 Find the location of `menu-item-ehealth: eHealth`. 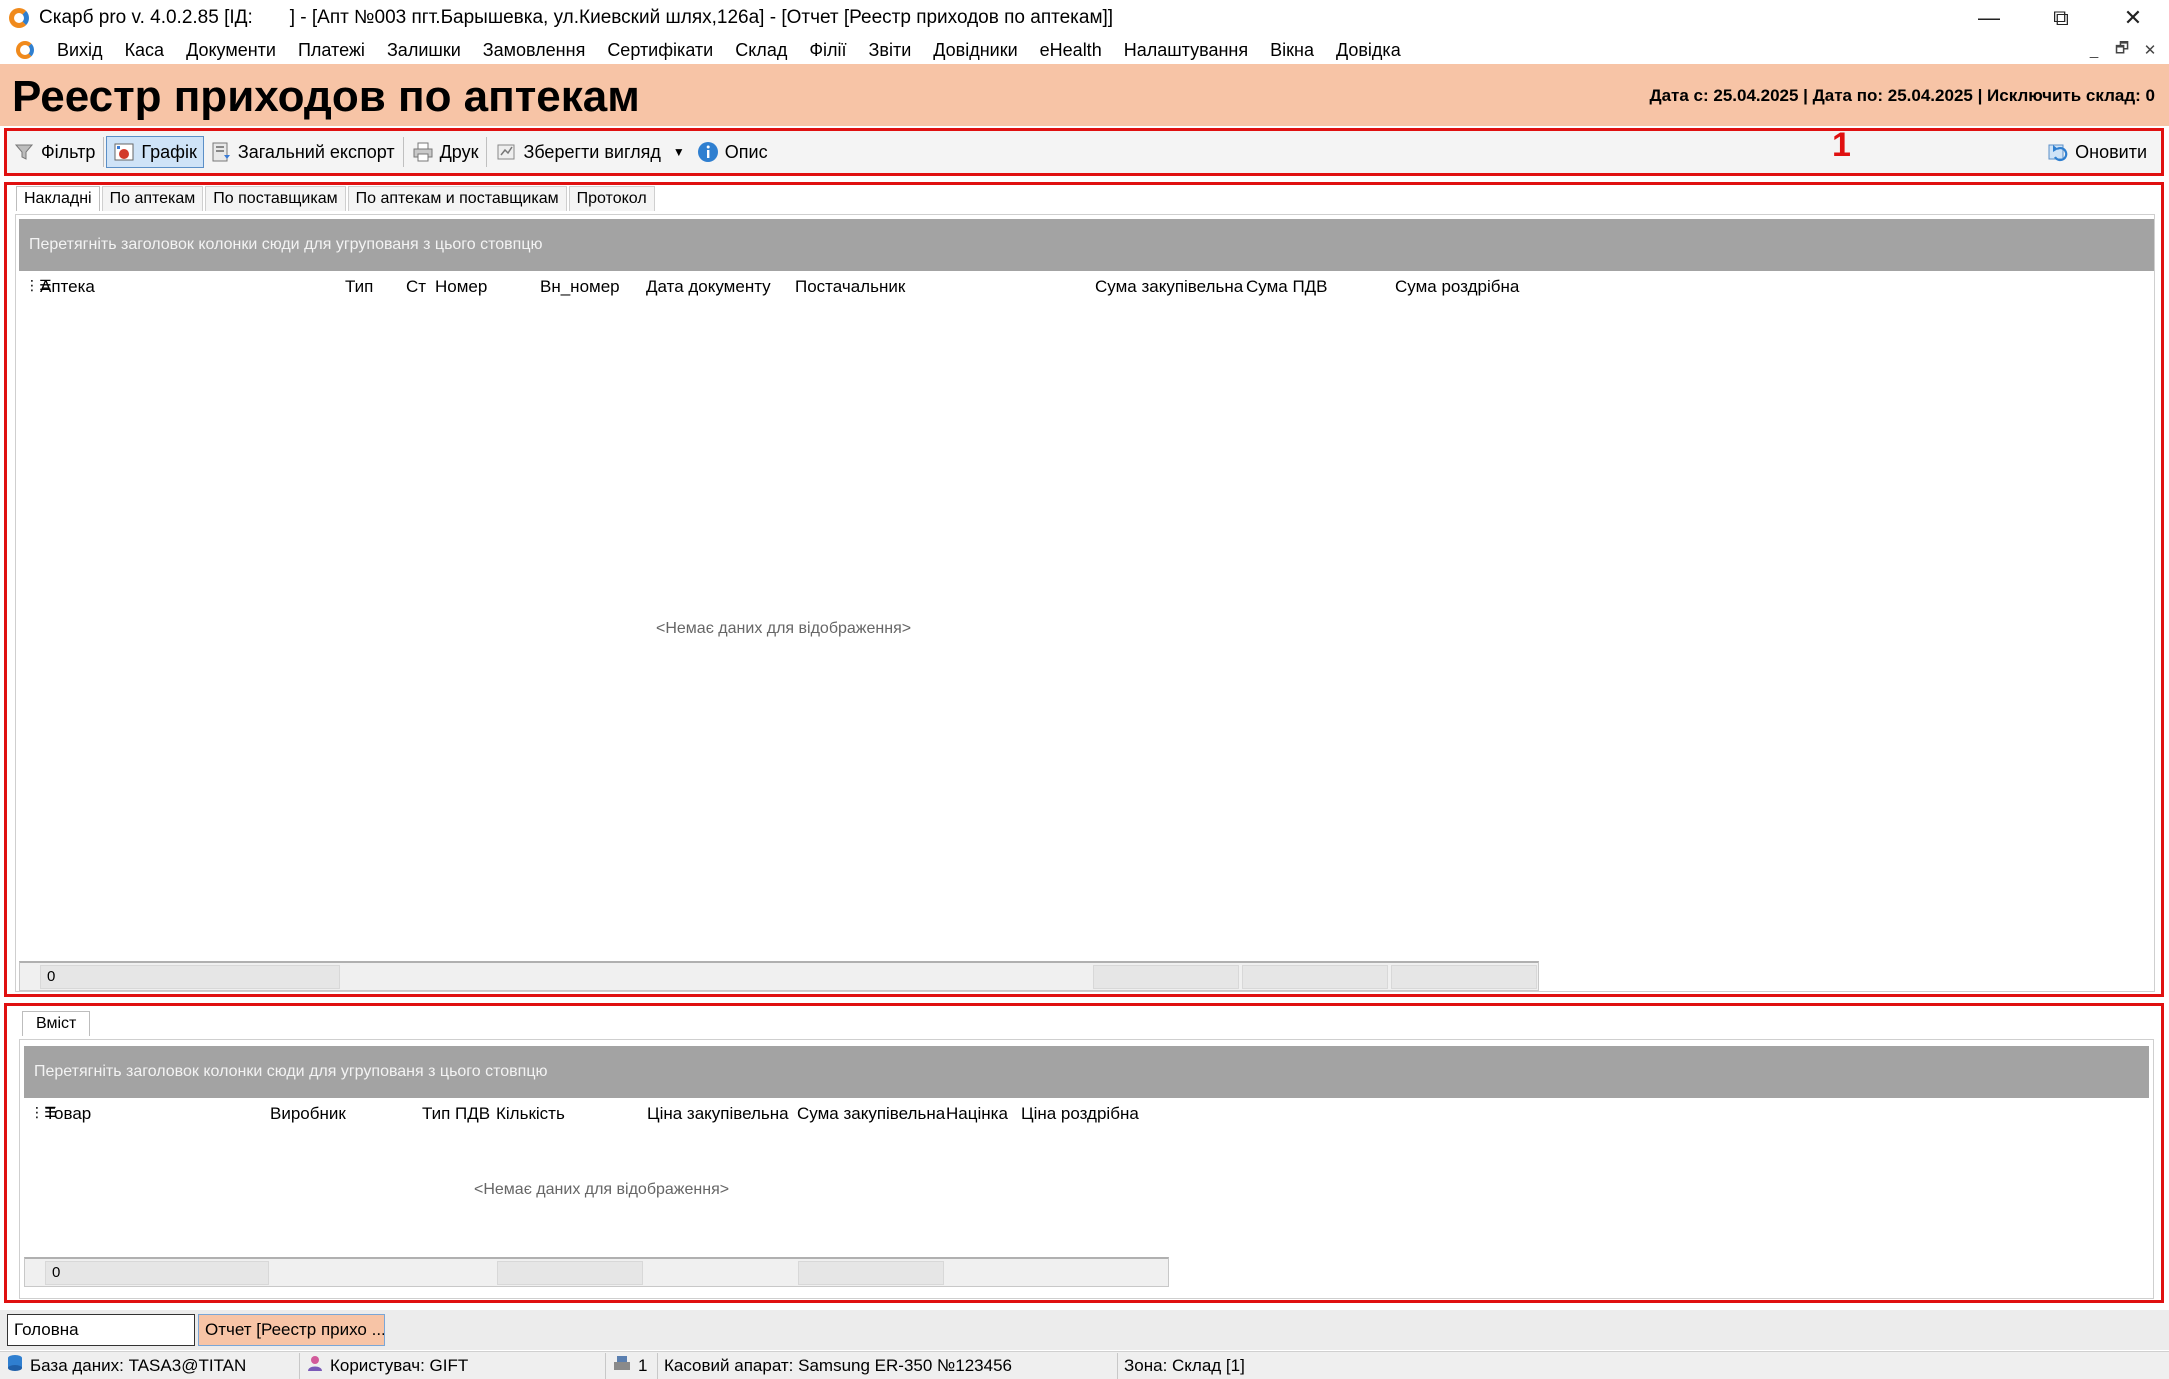

menu-item-ehealth: eHealth is located at coordinates (1071, 50).